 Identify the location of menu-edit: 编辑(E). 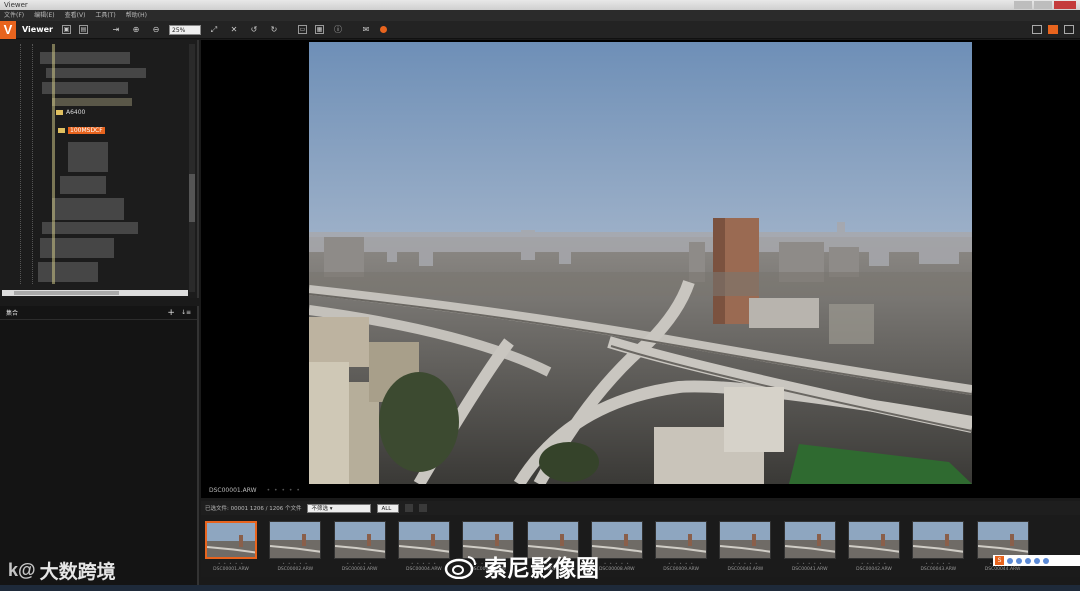
(44, 15).